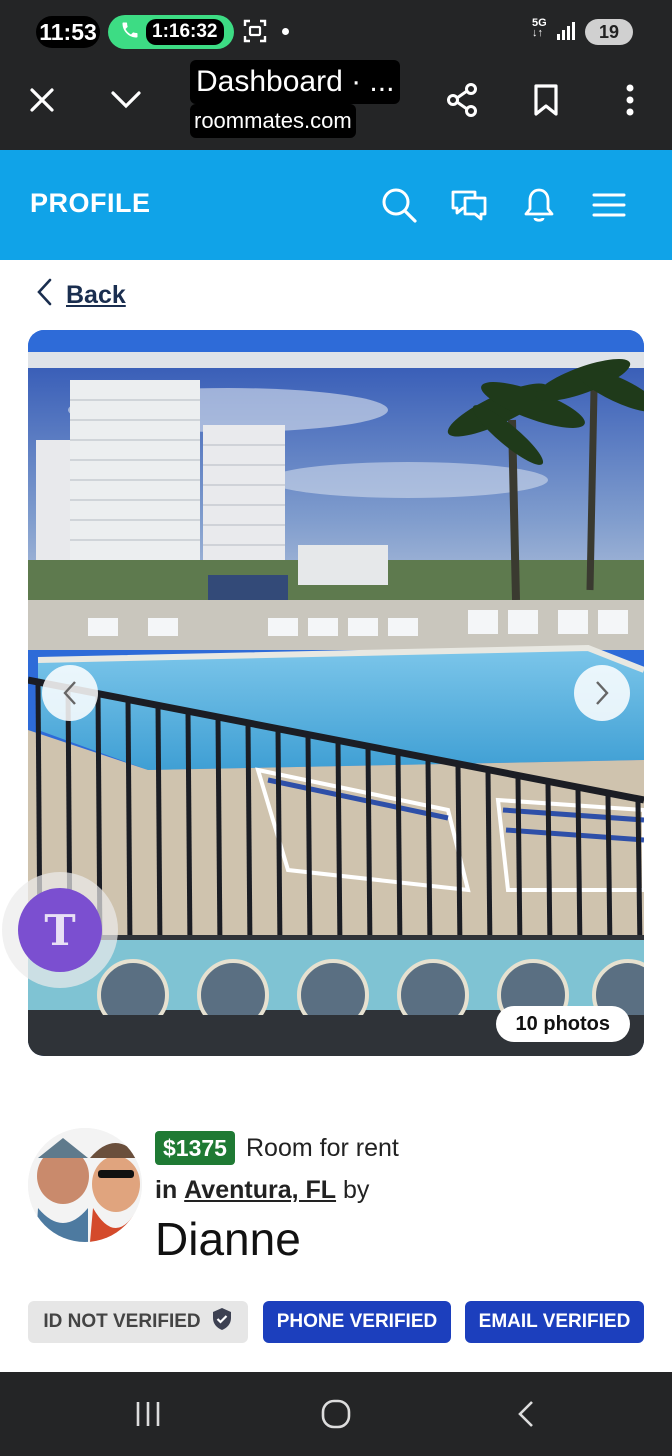 Image resolution: width=672 pixels, height=1456 pixels. I want to click on share-icon, so click(462, 100).